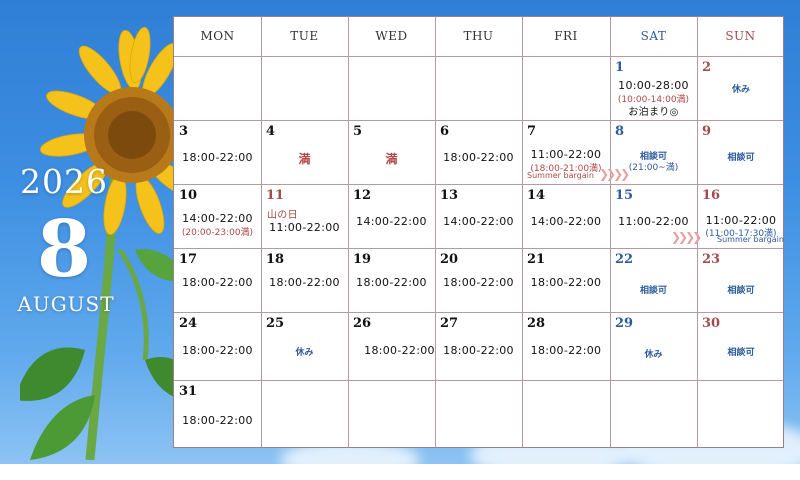  Describe the element at coordinates (741, 346) in the screenshot. I see `day-cell: 30 相談可` at that location.